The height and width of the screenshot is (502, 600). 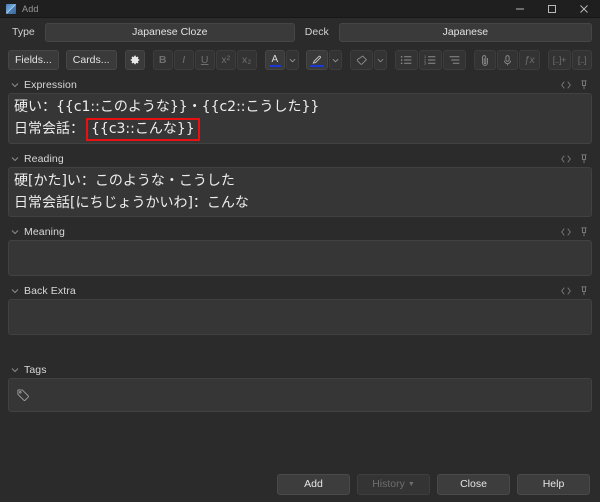 What do you see at coordinates (300, 84) in the screenshot?
I see `field-header-expression: Expression` at bounding box center [300, 84].